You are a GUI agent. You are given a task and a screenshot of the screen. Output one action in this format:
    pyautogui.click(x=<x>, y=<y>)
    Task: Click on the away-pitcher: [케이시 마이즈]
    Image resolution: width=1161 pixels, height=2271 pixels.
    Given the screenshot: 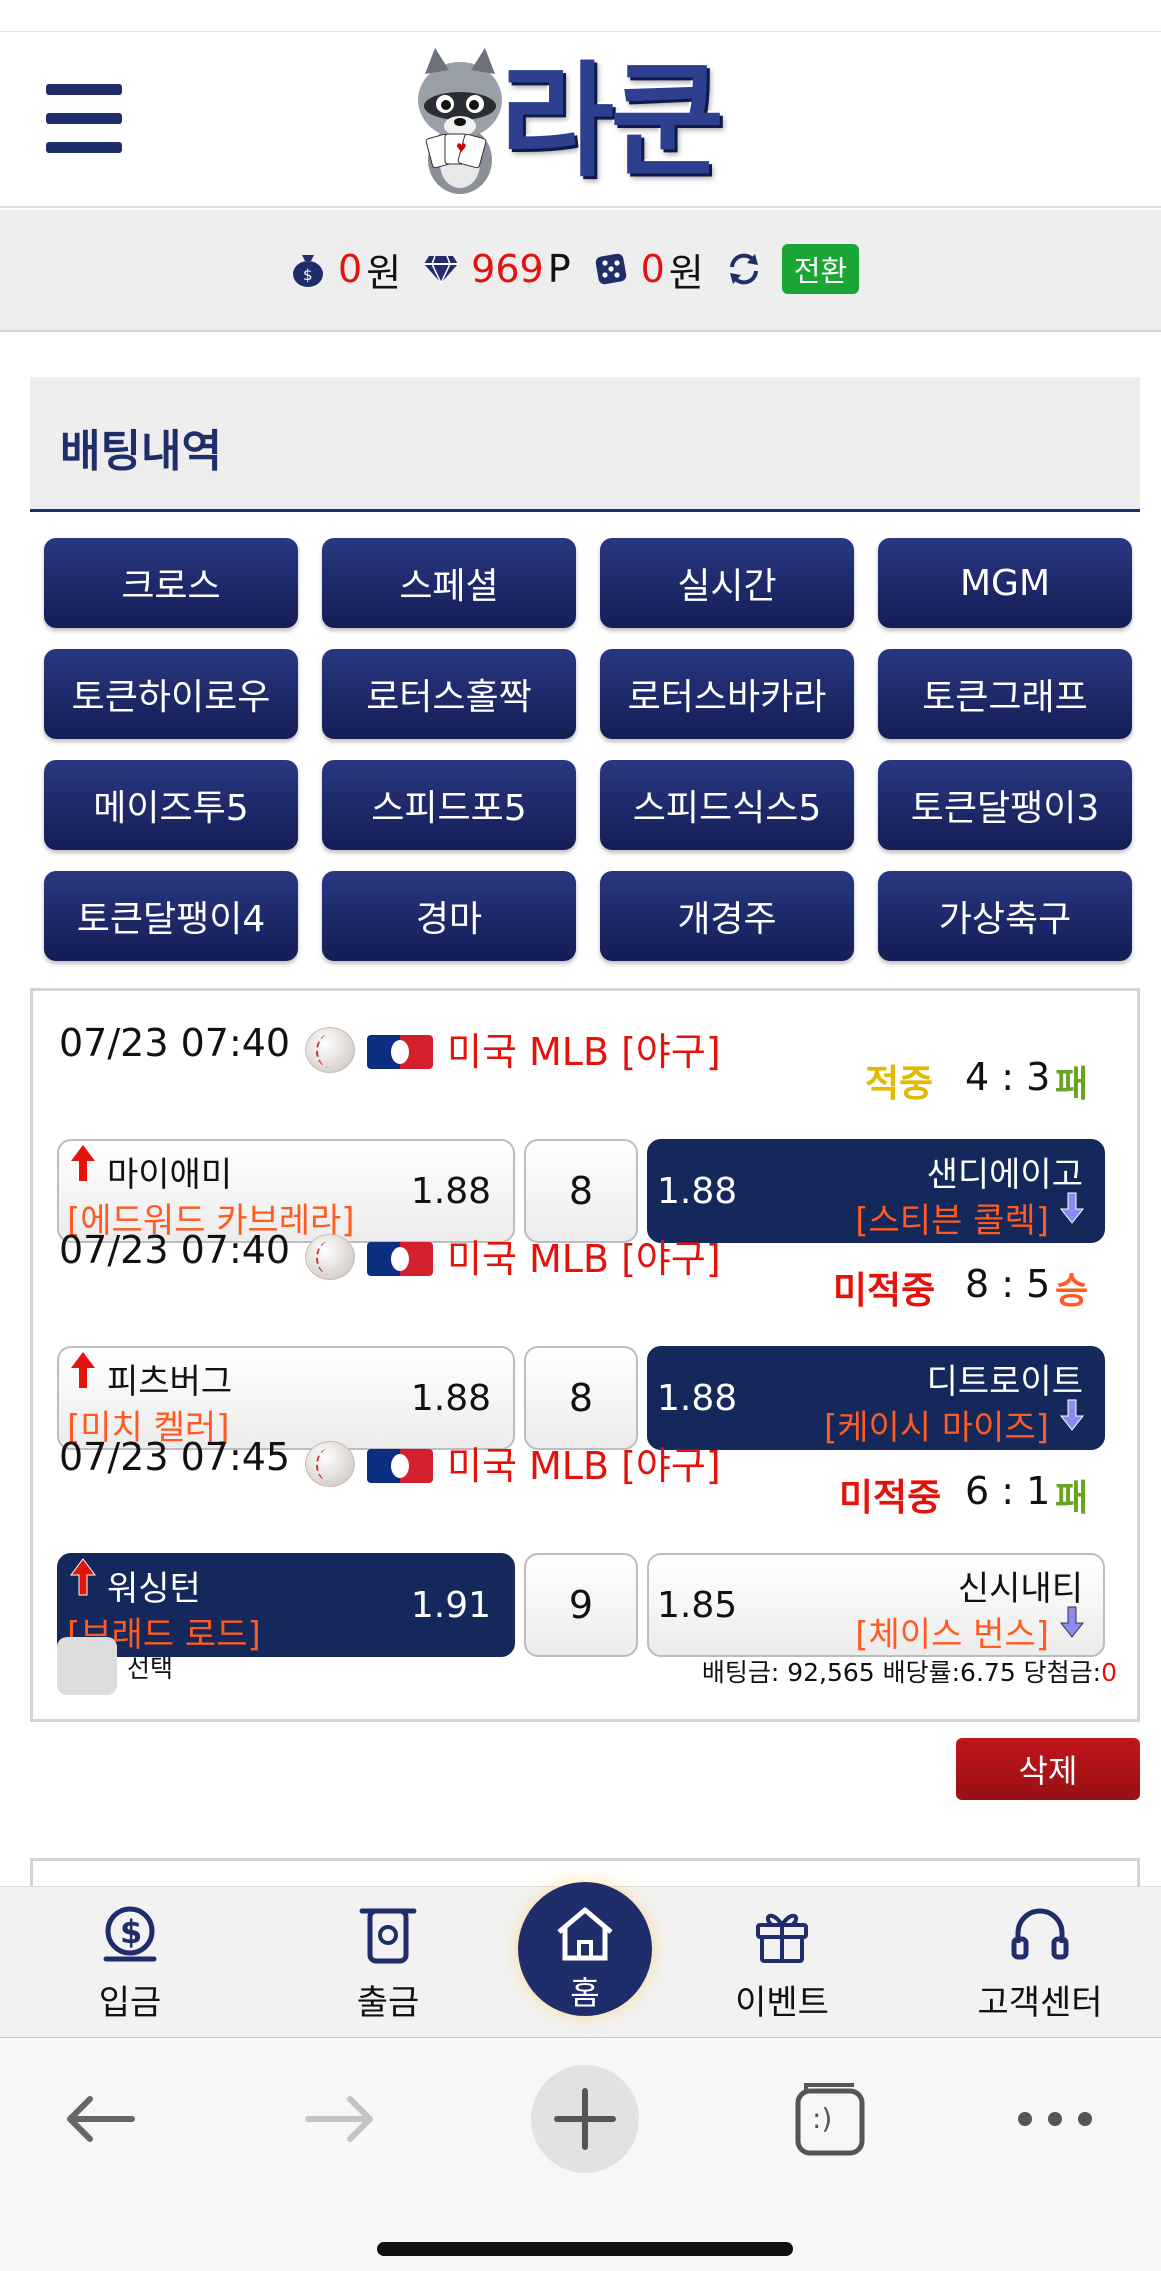 What is the action you would take?
    pyautogui.click(x=936, y=1428)
    